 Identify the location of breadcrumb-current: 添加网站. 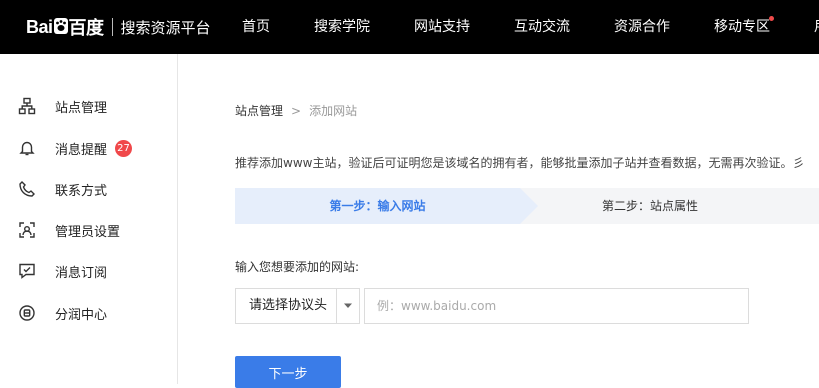
(333, 111).